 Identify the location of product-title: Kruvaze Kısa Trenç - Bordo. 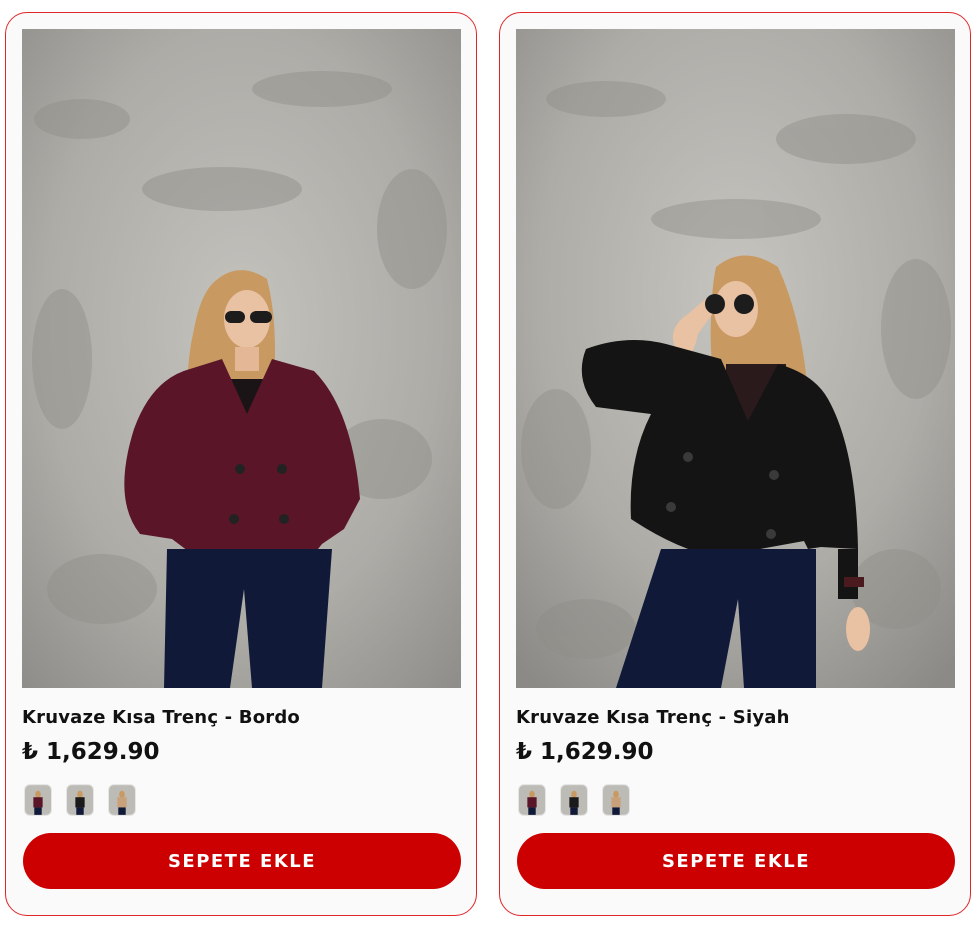
(161, 717).